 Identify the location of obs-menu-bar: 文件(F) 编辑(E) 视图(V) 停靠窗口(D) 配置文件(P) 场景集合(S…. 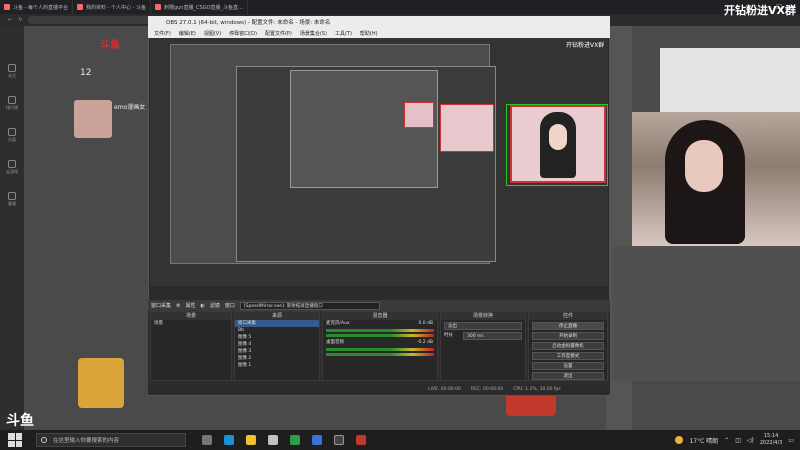
(379, 33).